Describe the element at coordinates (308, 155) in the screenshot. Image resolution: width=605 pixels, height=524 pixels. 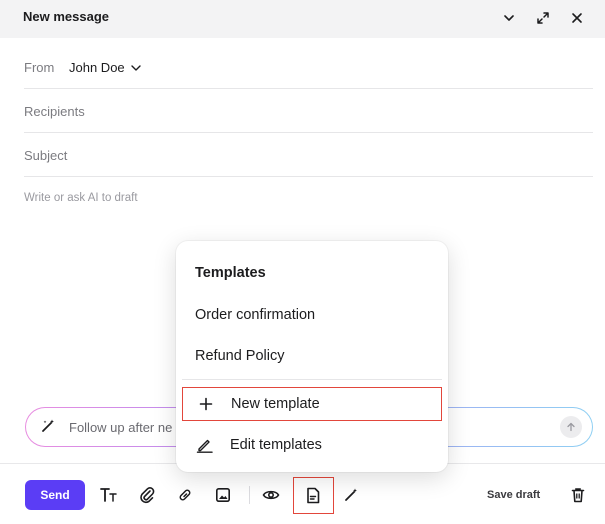
I see `subject-field: Subject` at that location.